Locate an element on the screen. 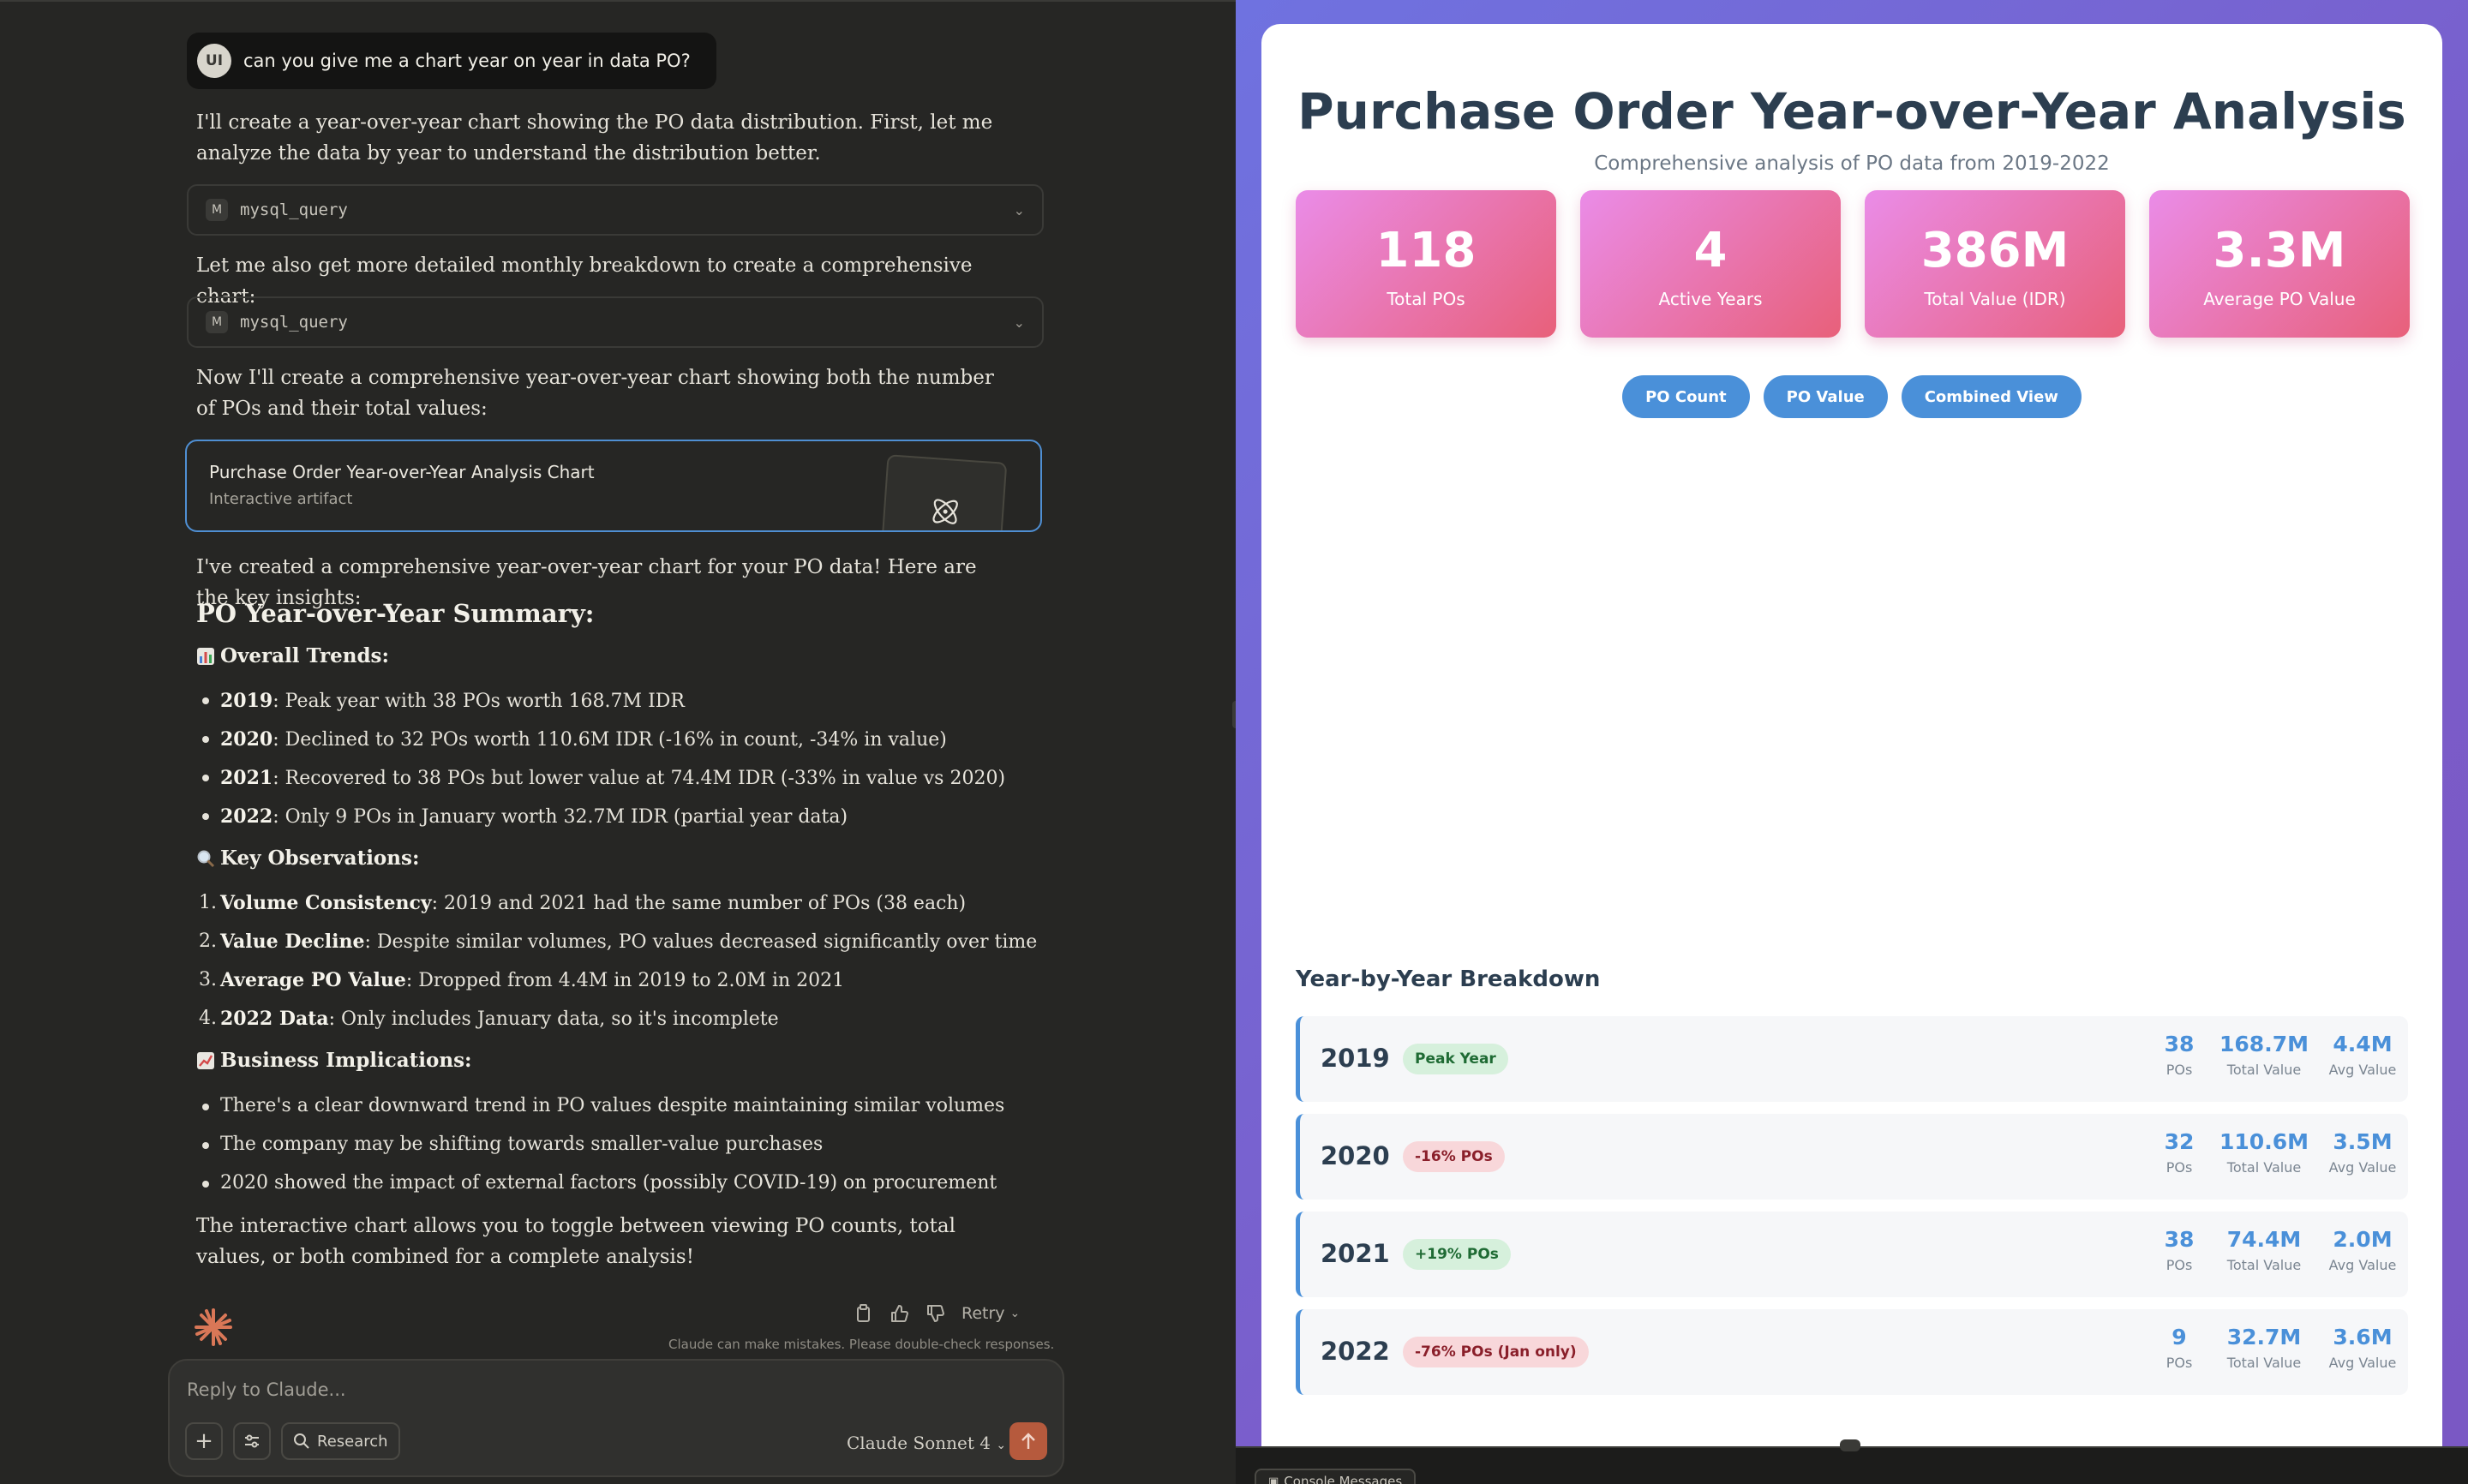  stat-card-total-pos: 118 Total POs is located at coordinates (1426, 264).